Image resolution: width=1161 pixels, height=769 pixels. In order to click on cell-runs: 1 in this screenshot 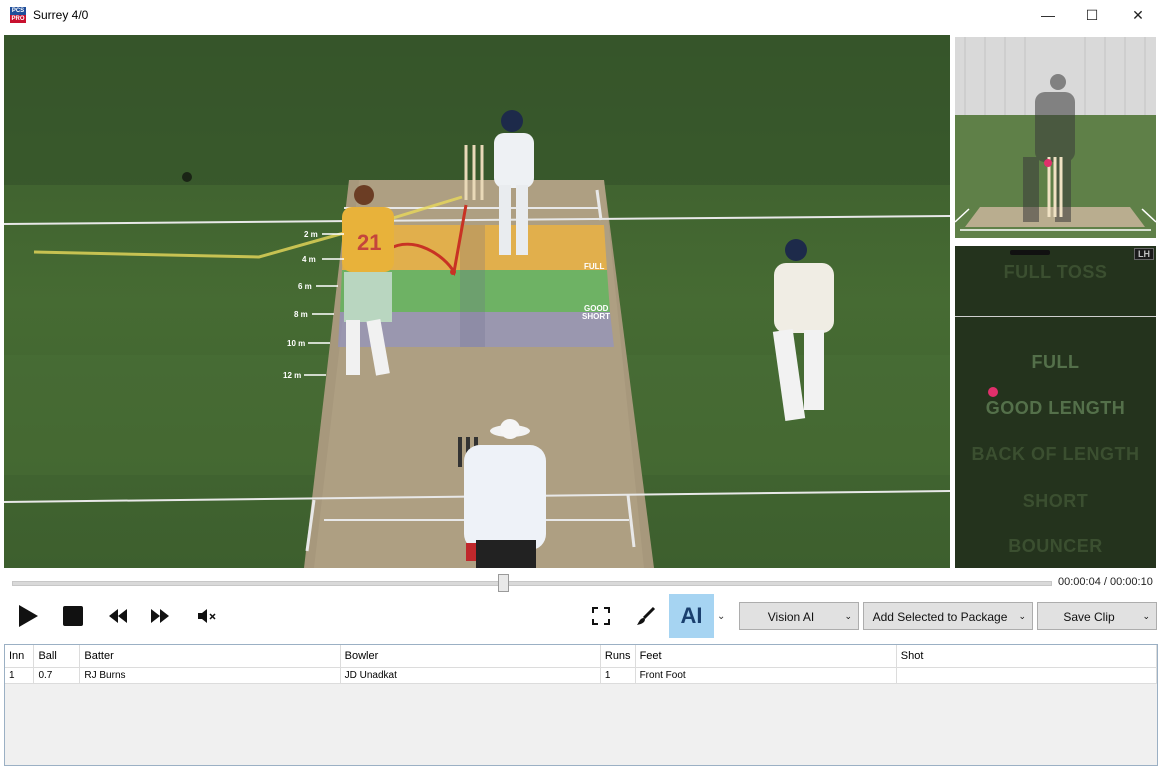, I will do `click(618, 675)`.